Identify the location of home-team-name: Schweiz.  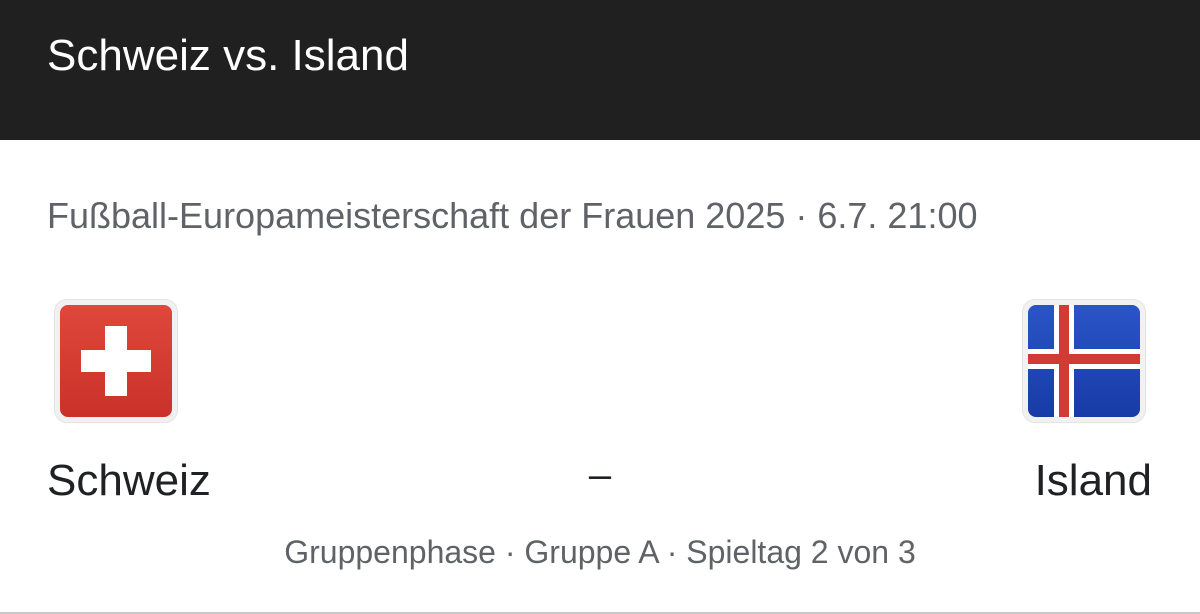
(129, 481).